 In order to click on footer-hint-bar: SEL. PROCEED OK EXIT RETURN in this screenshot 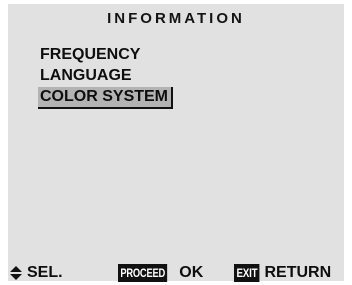, I will do `click(176, 274)`.